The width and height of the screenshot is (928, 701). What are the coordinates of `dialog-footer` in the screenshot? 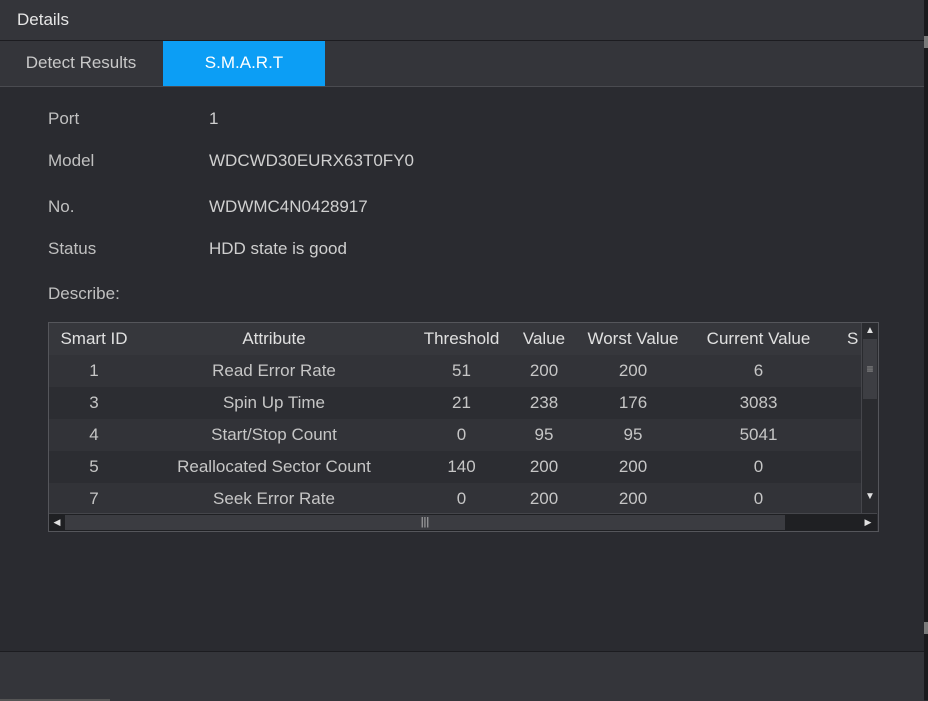 It's located at (462, 676).